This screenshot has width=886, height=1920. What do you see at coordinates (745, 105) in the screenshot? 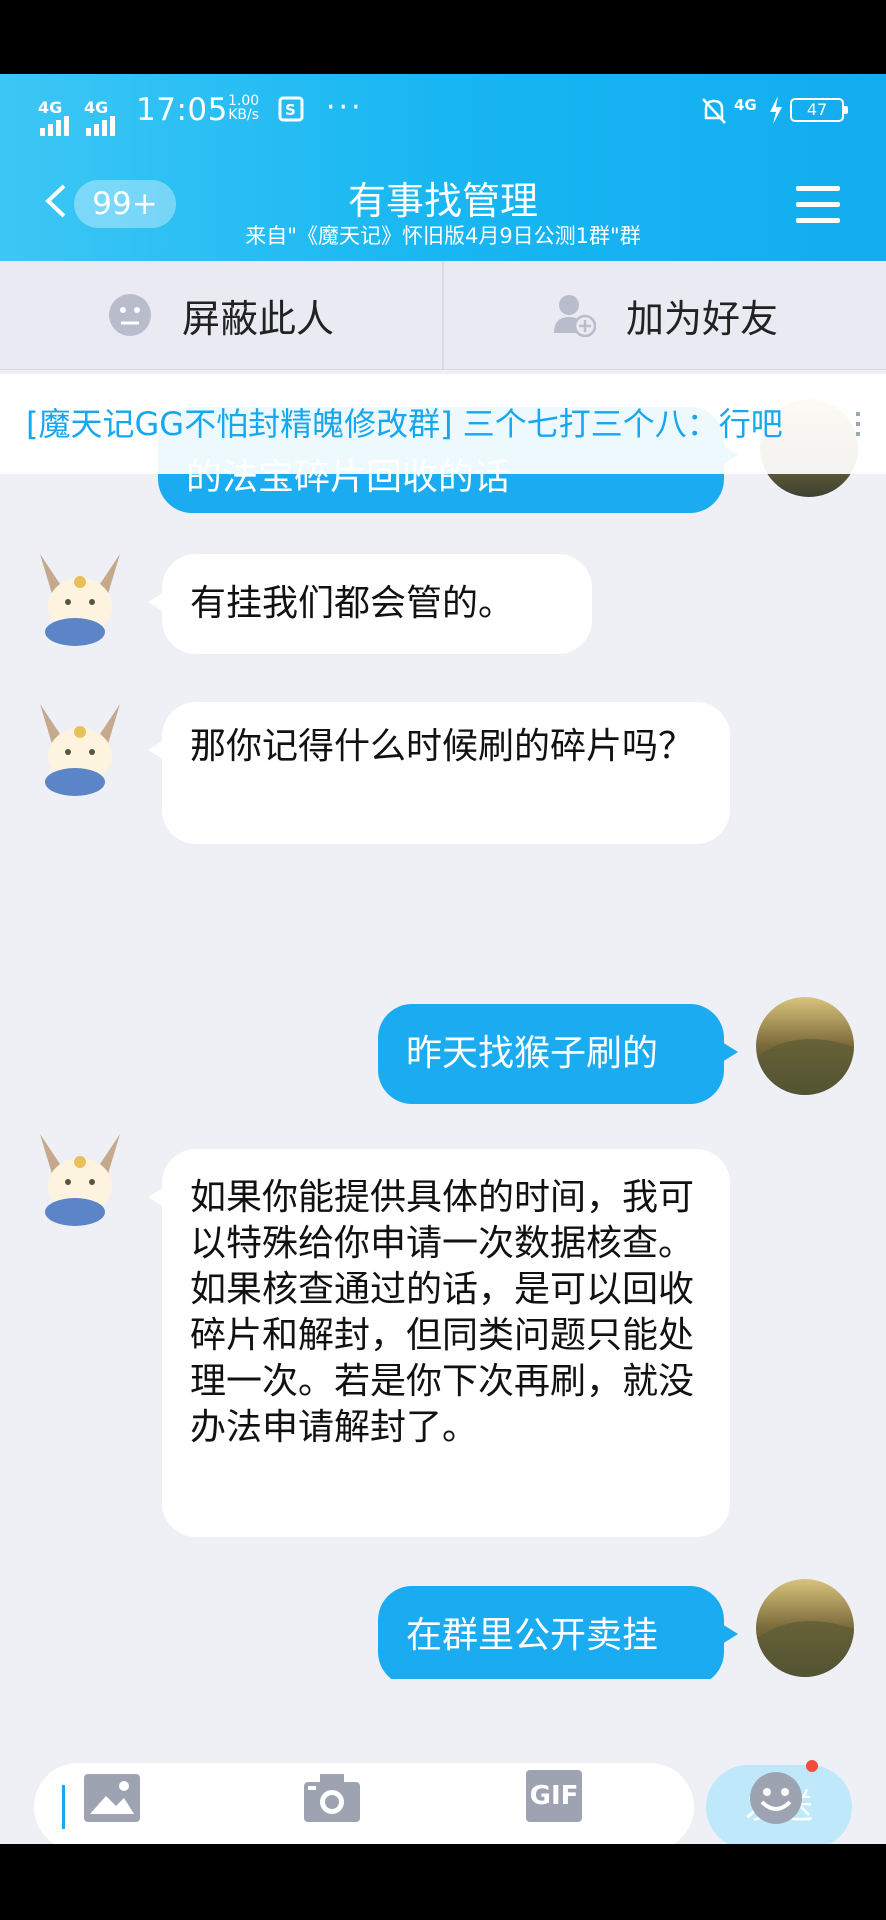
I see `network-label: 4G` at bounding box center [745, 105].